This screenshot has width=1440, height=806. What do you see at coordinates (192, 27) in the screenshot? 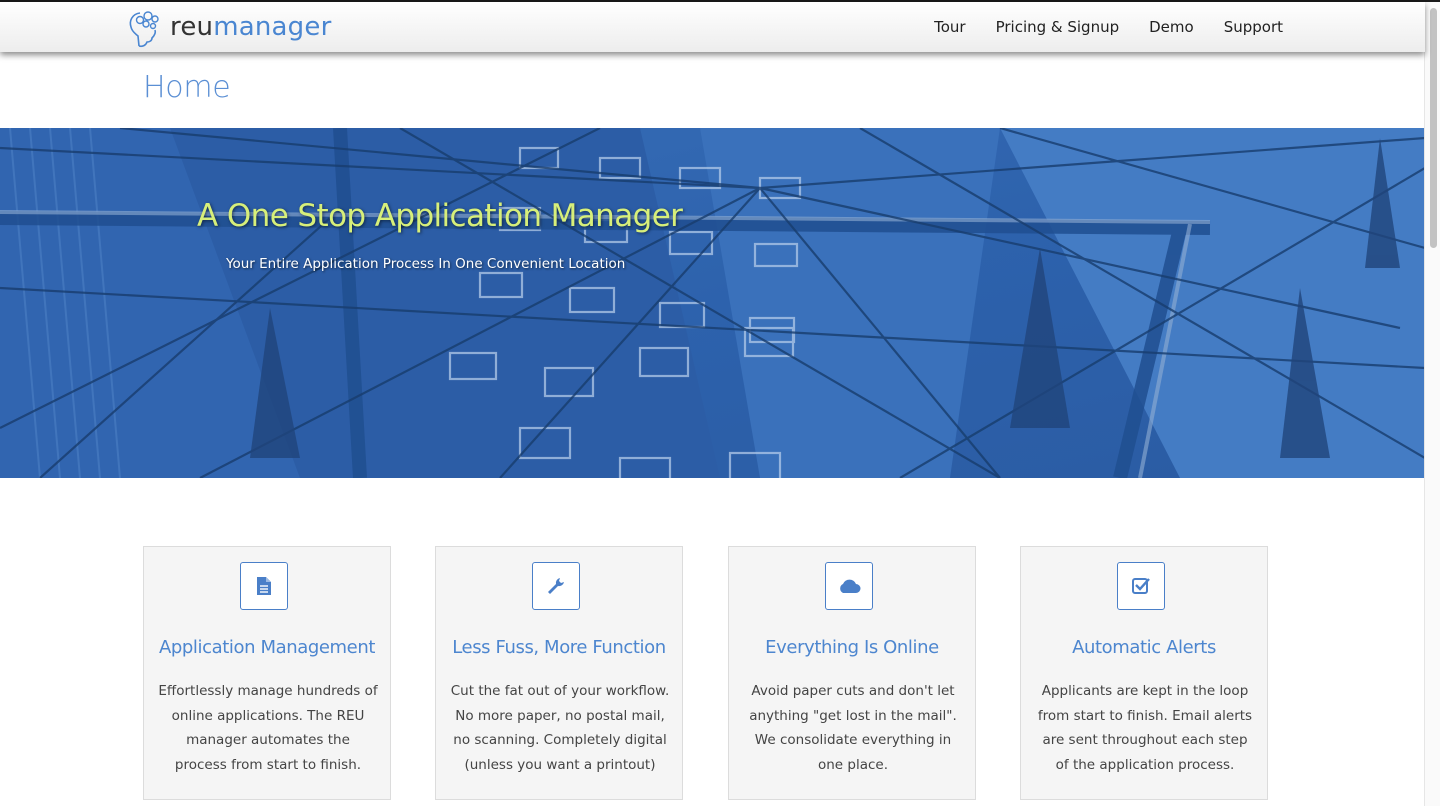
I see `brand-name-part1: reu` at bounding box center [192, 27].